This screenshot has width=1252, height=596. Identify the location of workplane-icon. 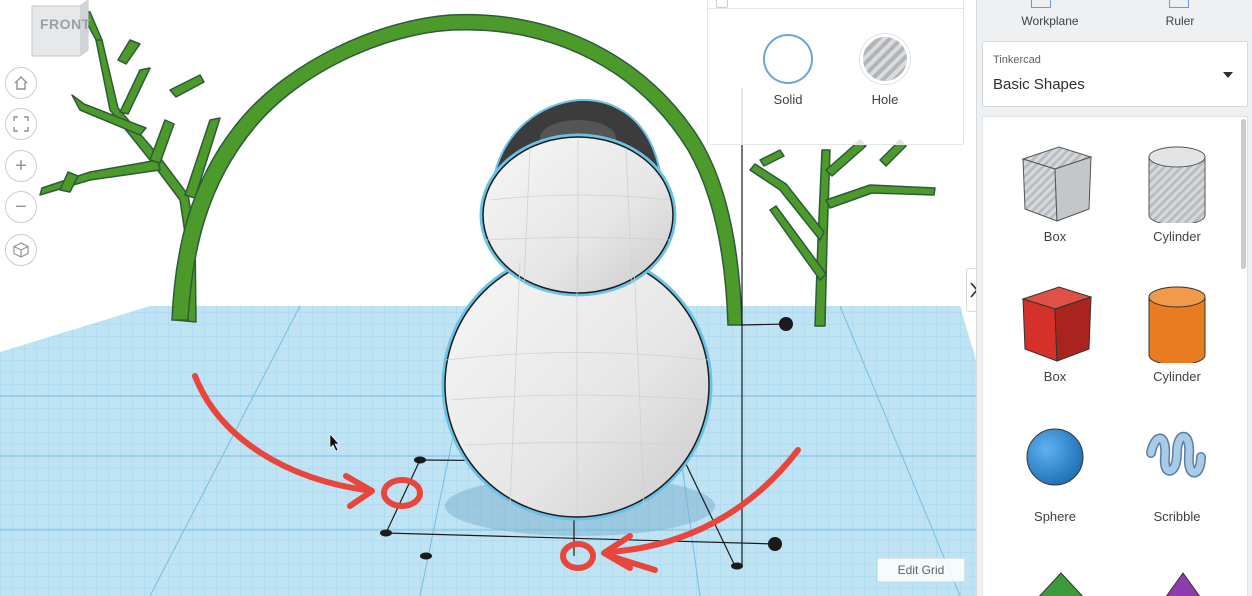
(1041, 4).